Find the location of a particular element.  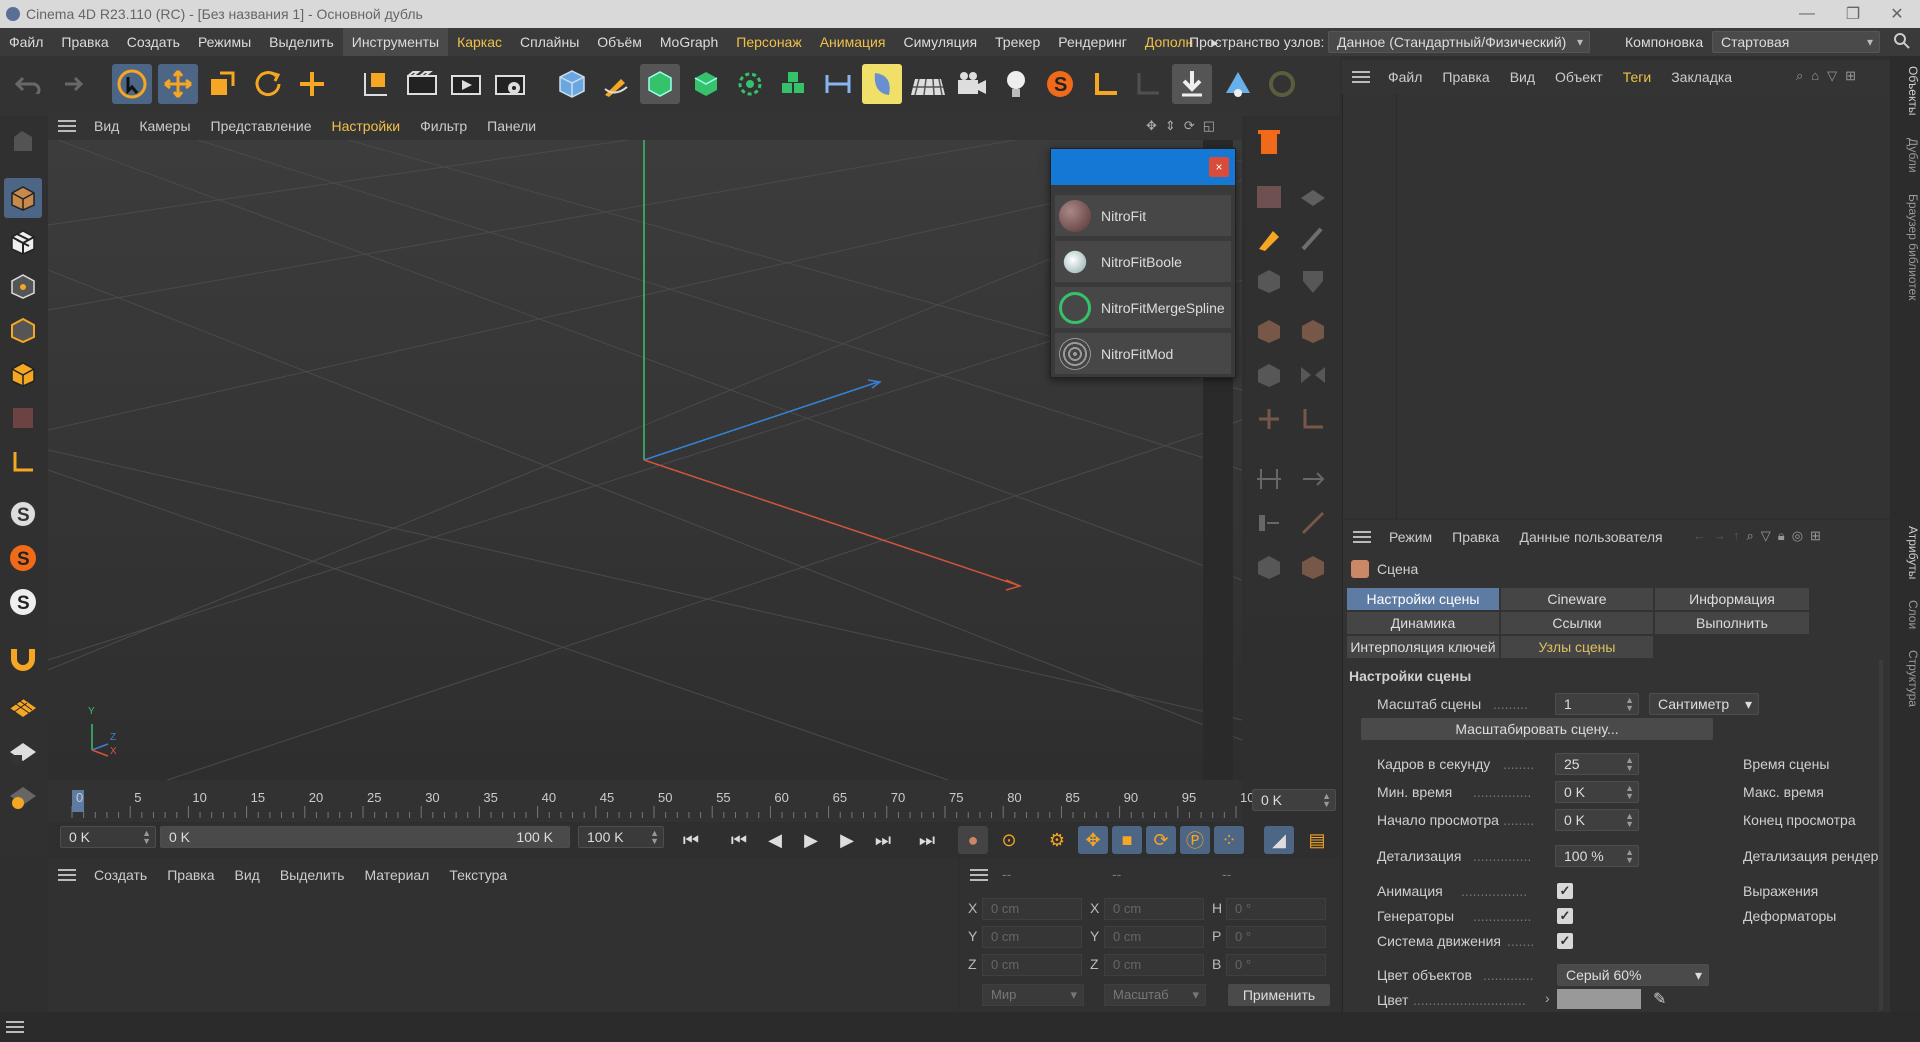

tab-objects: Объекты is located at coordinates (1905, 91).